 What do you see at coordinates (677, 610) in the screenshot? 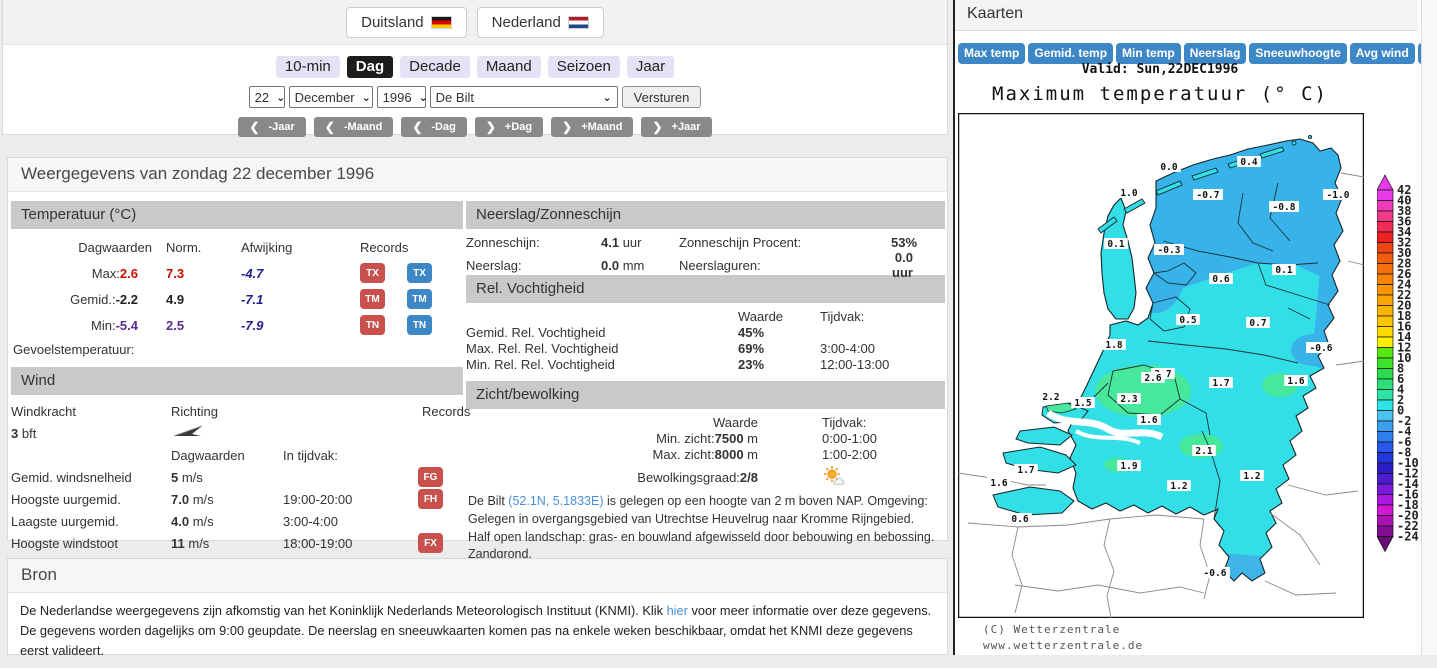
I see `hier-link: hier` at bounding box center [677, 610].